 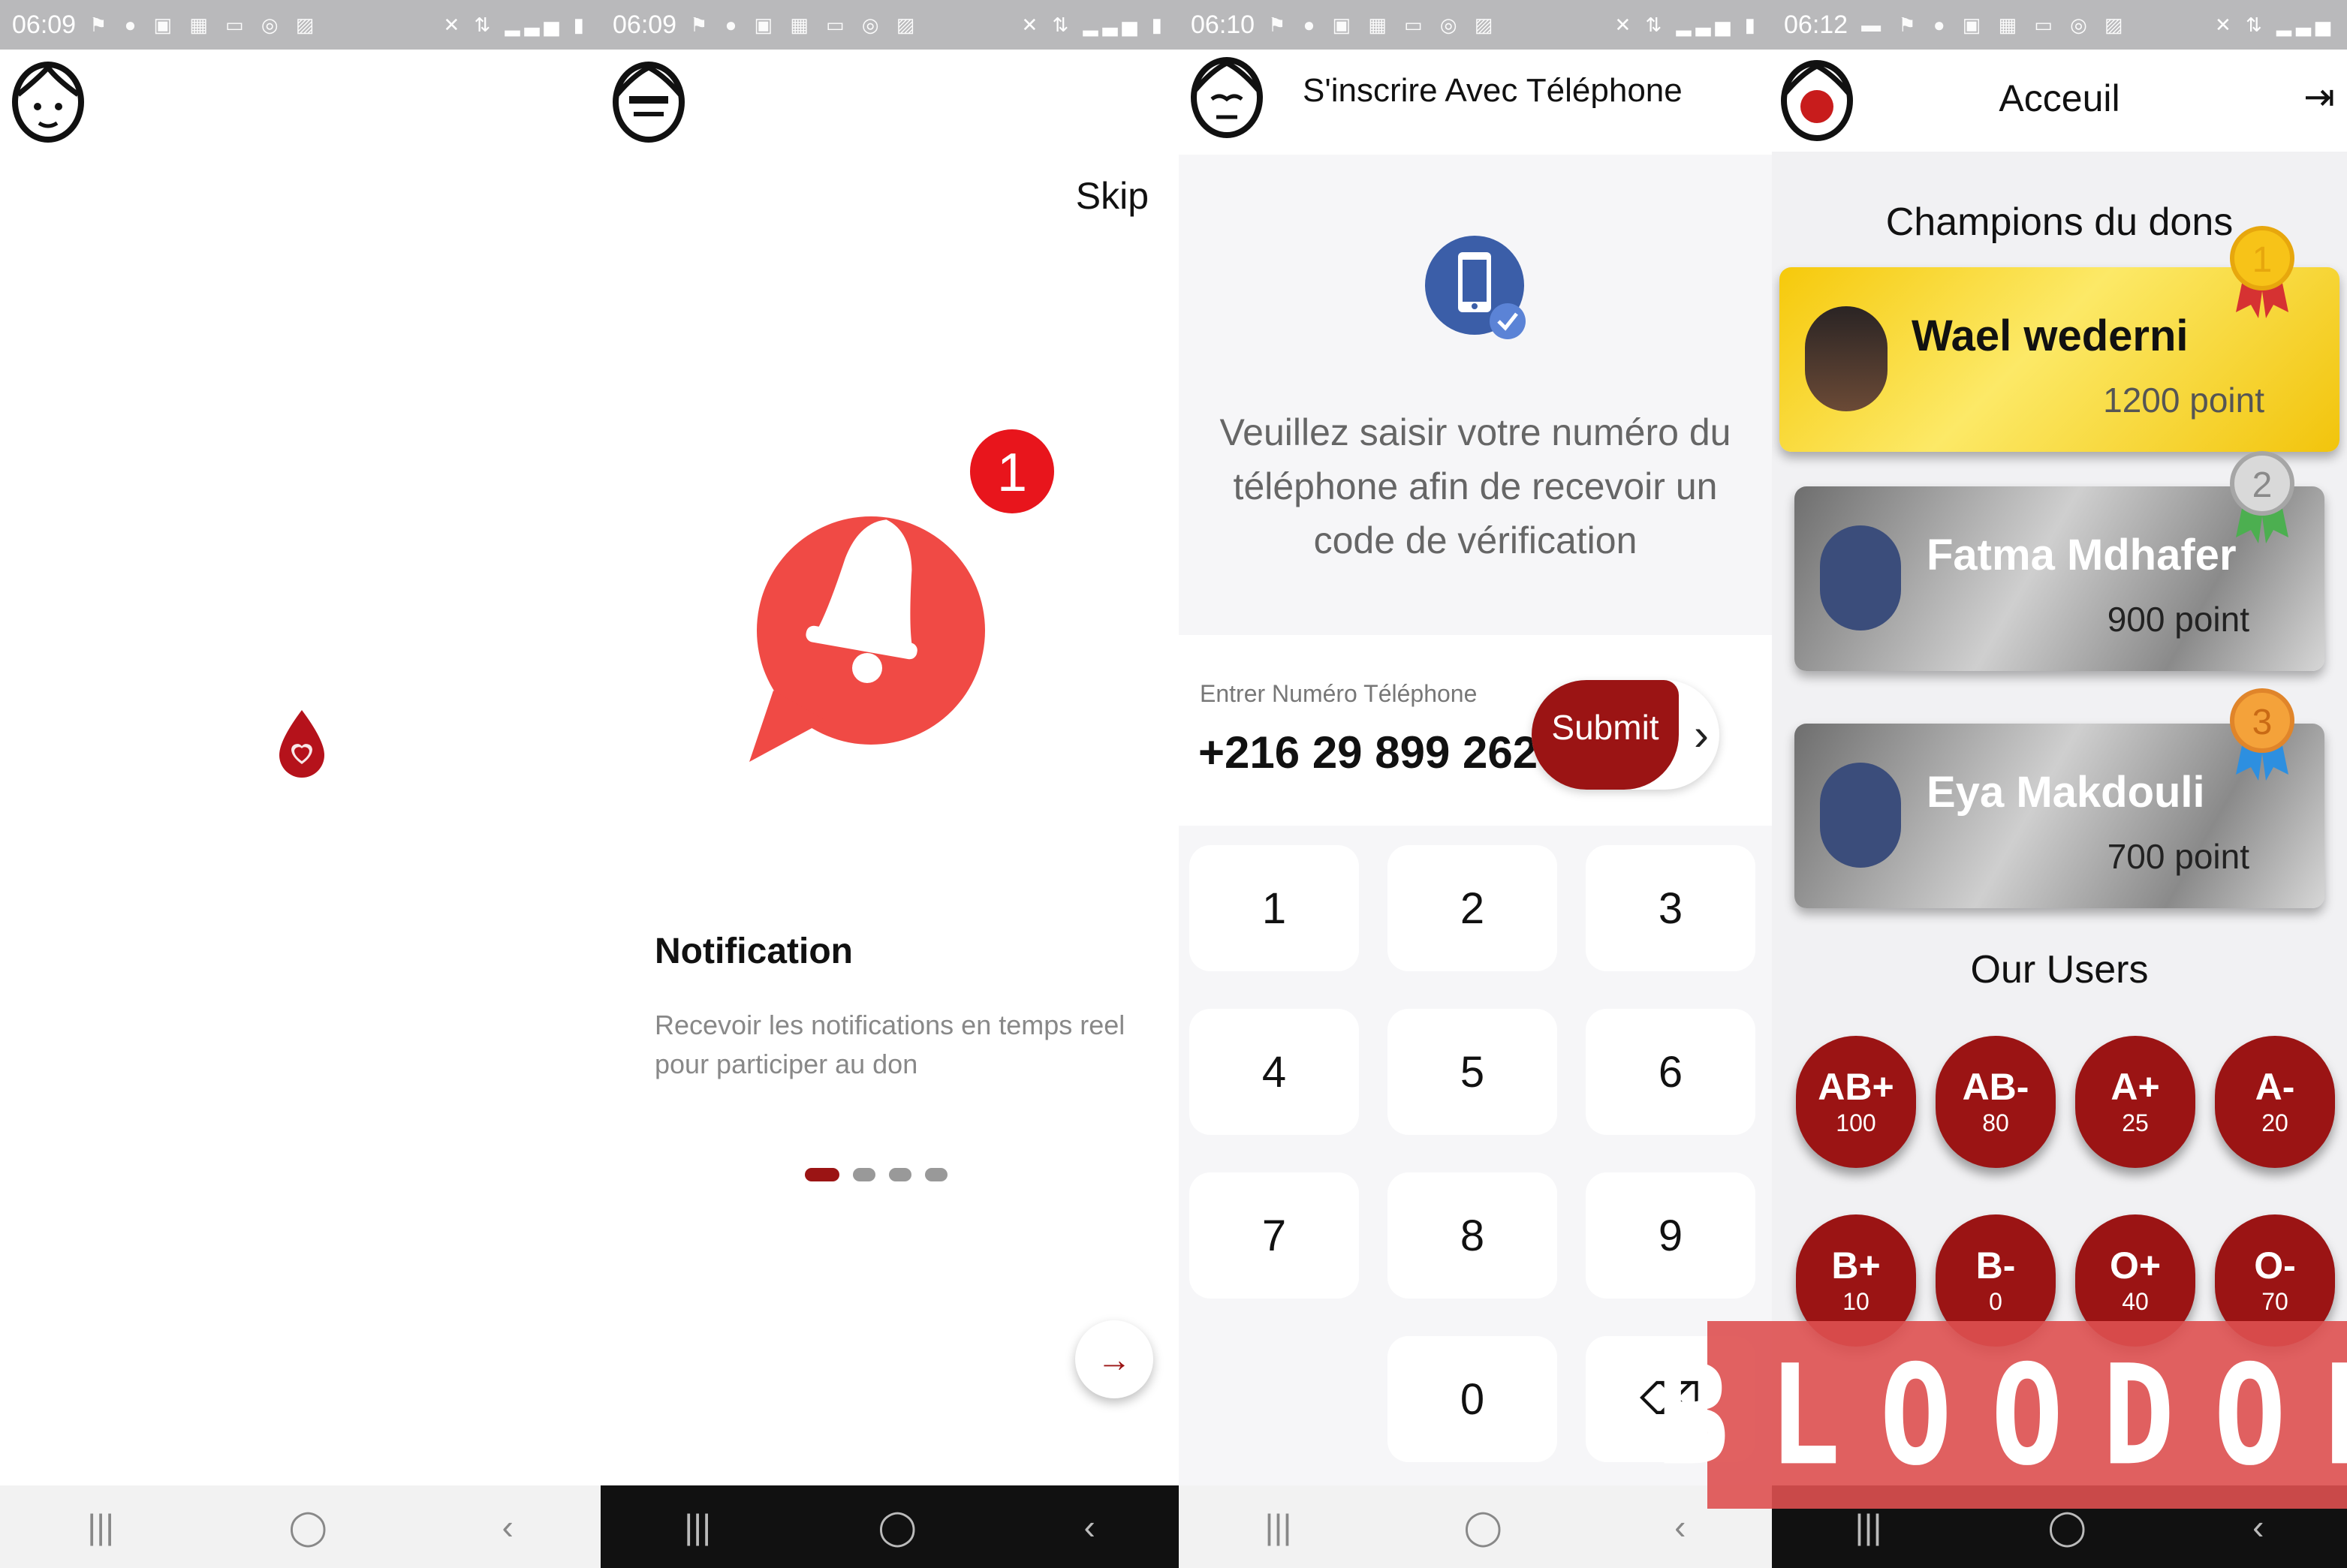 I want to click on phone-field-label: Entrer Numéro Téléphone, so click(x=1339, y=693).